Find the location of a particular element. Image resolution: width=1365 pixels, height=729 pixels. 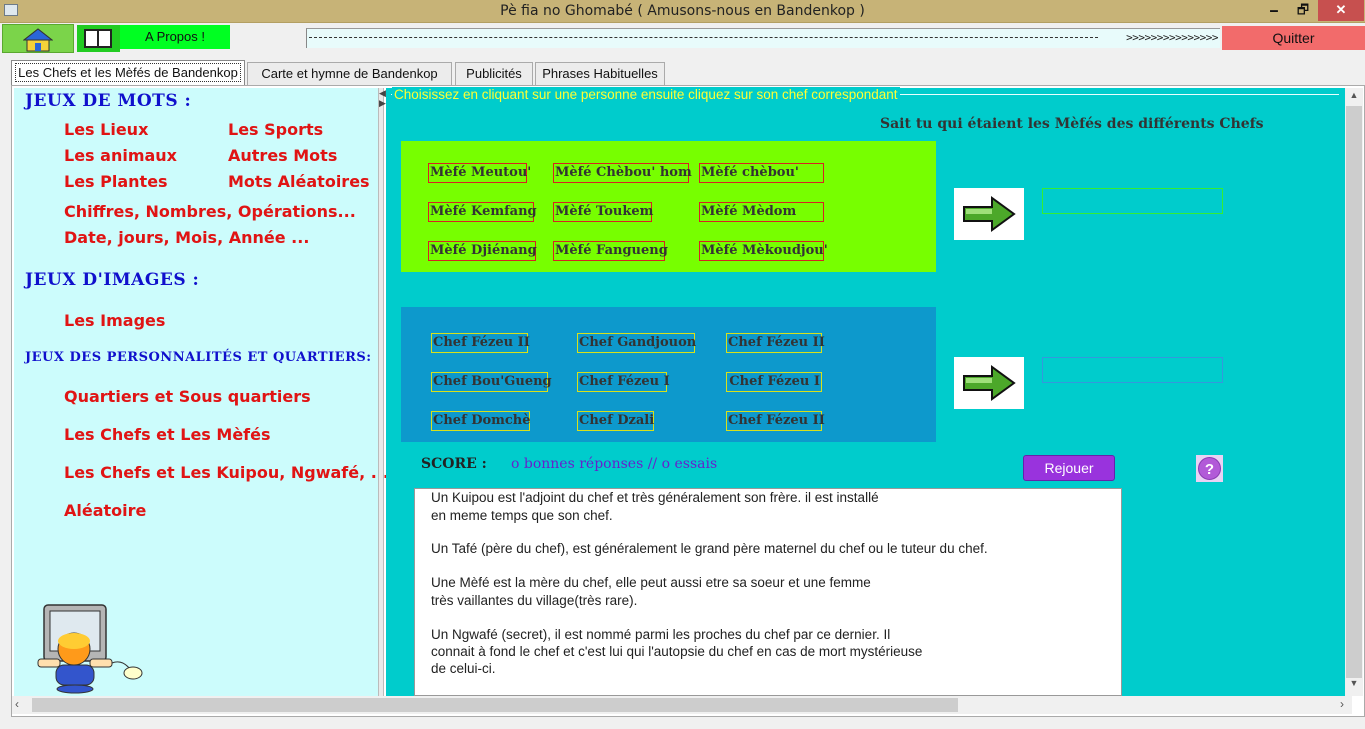

progress-bar: >>>>>>>>>>>>>>> is located at coordinates (763, 38).